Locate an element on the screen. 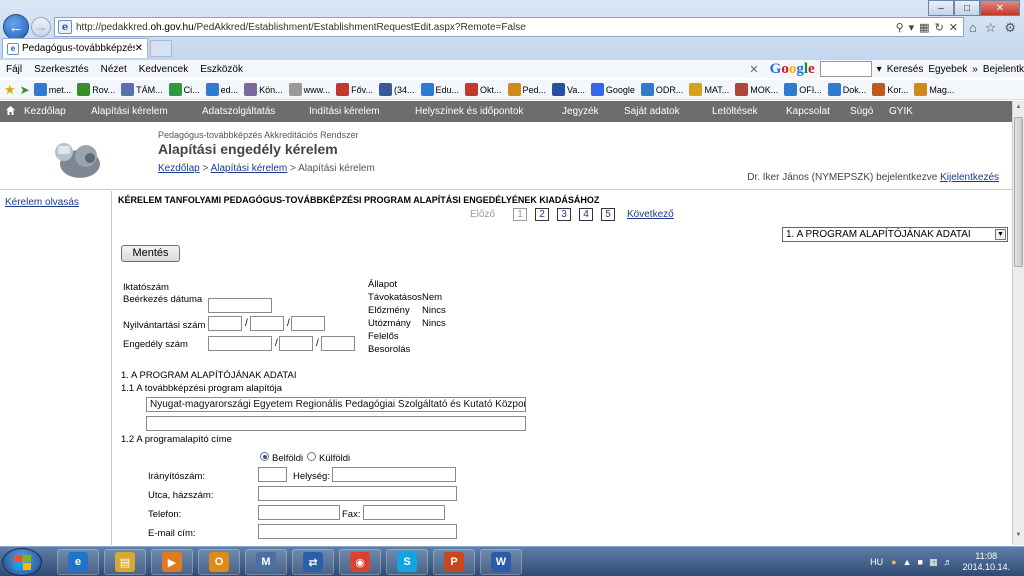 The height and width of the screenshot is (576, 1024). nav-faq: GYIK is located at coordinates (901, 111).